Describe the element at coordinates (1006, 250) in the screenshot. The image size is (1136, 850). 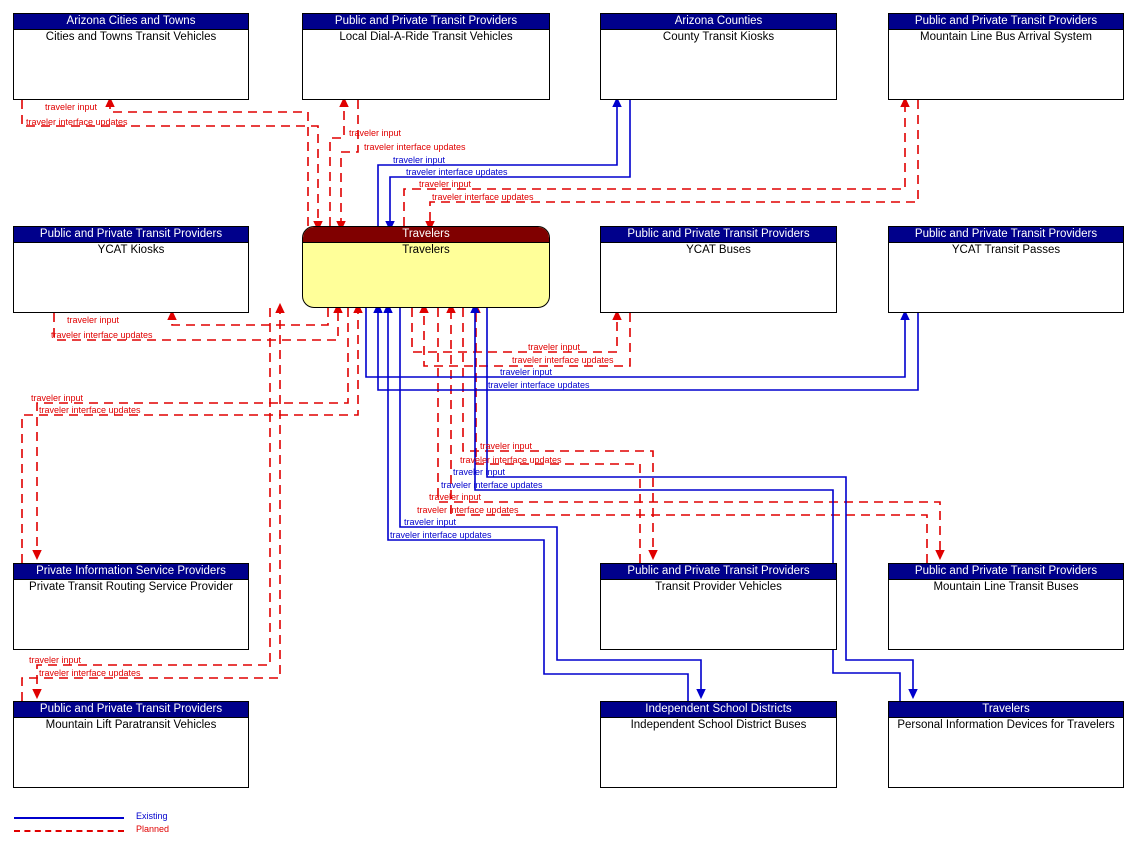
I see `node-name-label: YCAT Transit Passes` at that location.